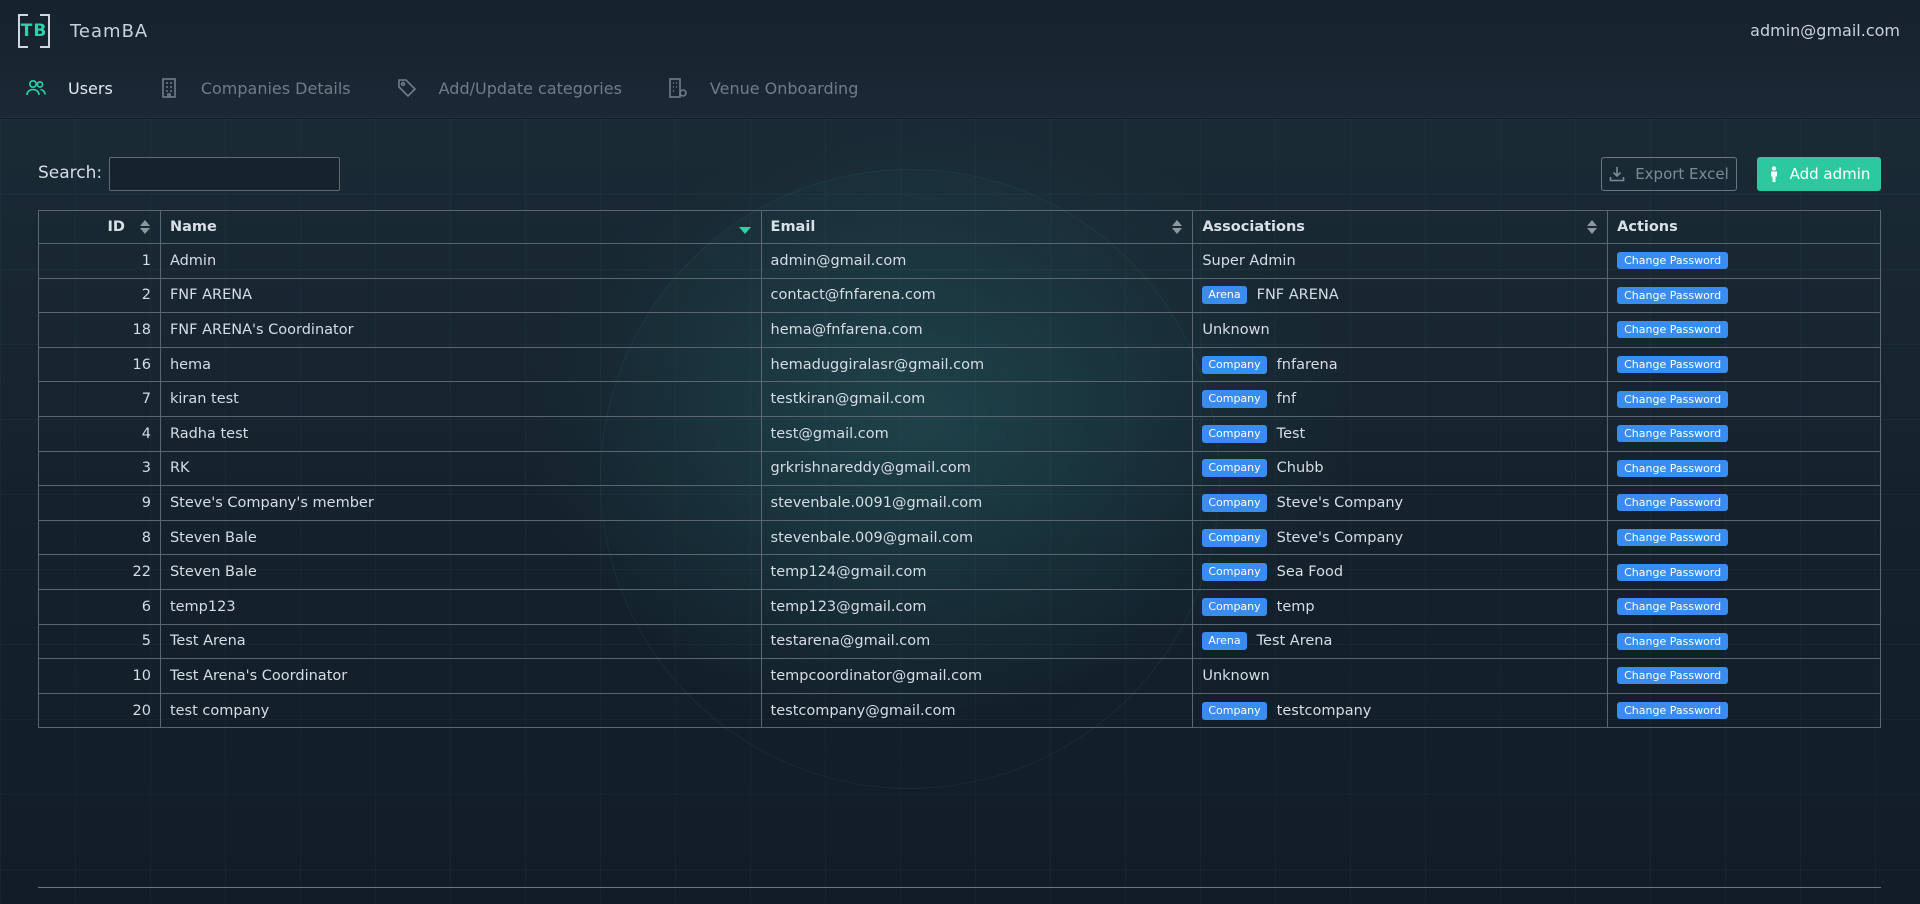  What do you see at coordinates (1617, 174) in the screenshot?
I see `download-icon` at bounding box center [1617, 174].